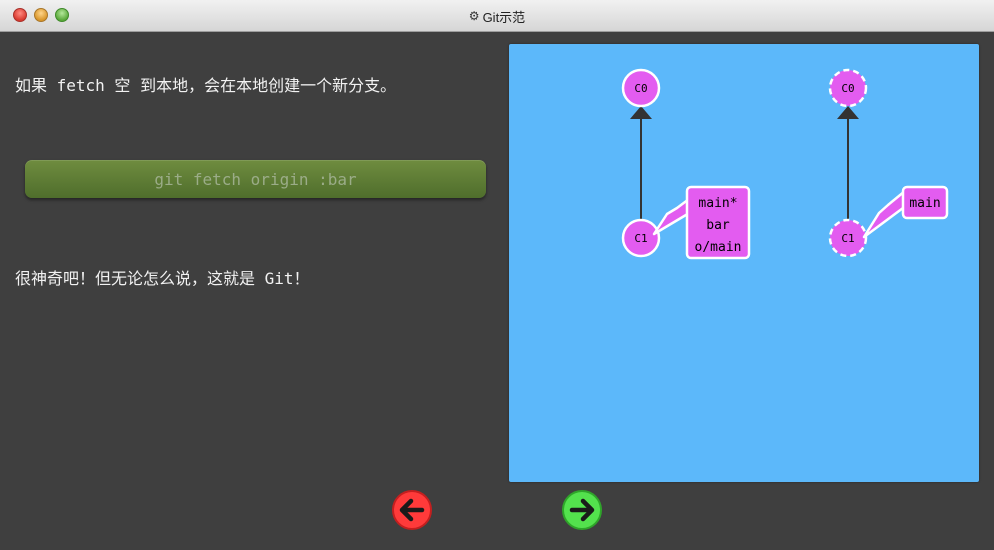 This screenshot has height=550, width=994. What do you see at coordinates (718, 247) in the screenshot?
I see `branch-label-o-main: o/main` at bounding box center [718, 247].